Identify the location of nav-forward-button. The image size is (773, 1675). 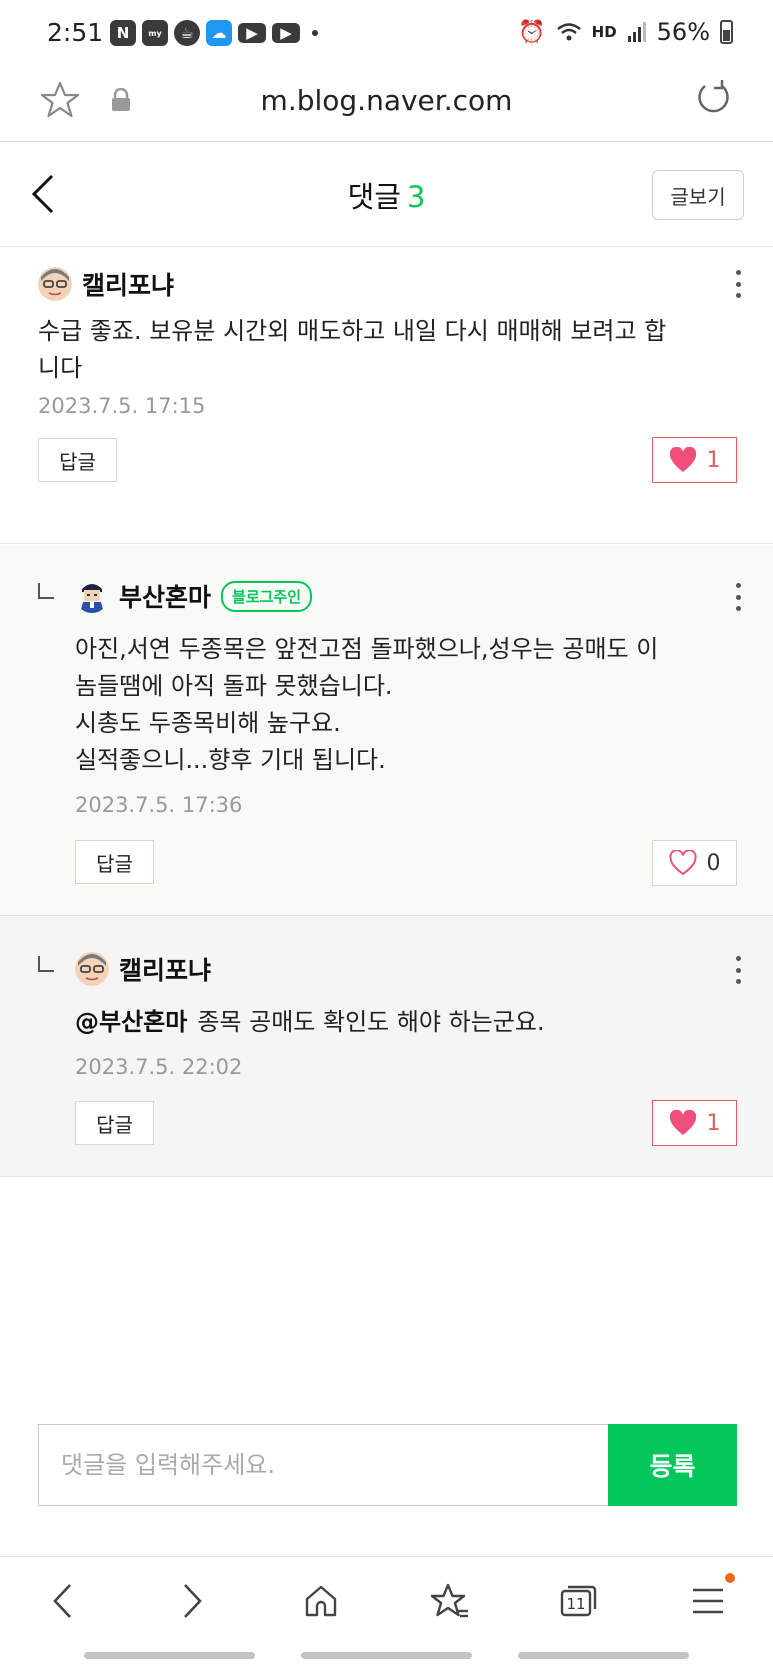
(192, 1601).